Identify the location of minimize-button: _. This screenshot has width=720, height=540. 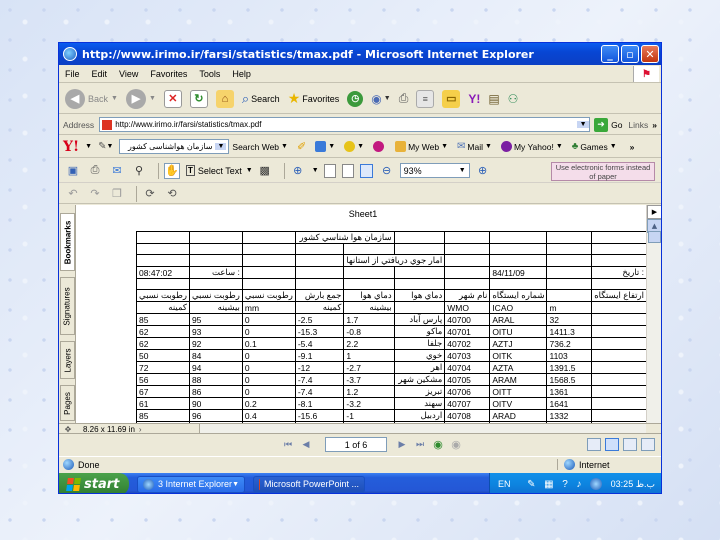
(610, 54).